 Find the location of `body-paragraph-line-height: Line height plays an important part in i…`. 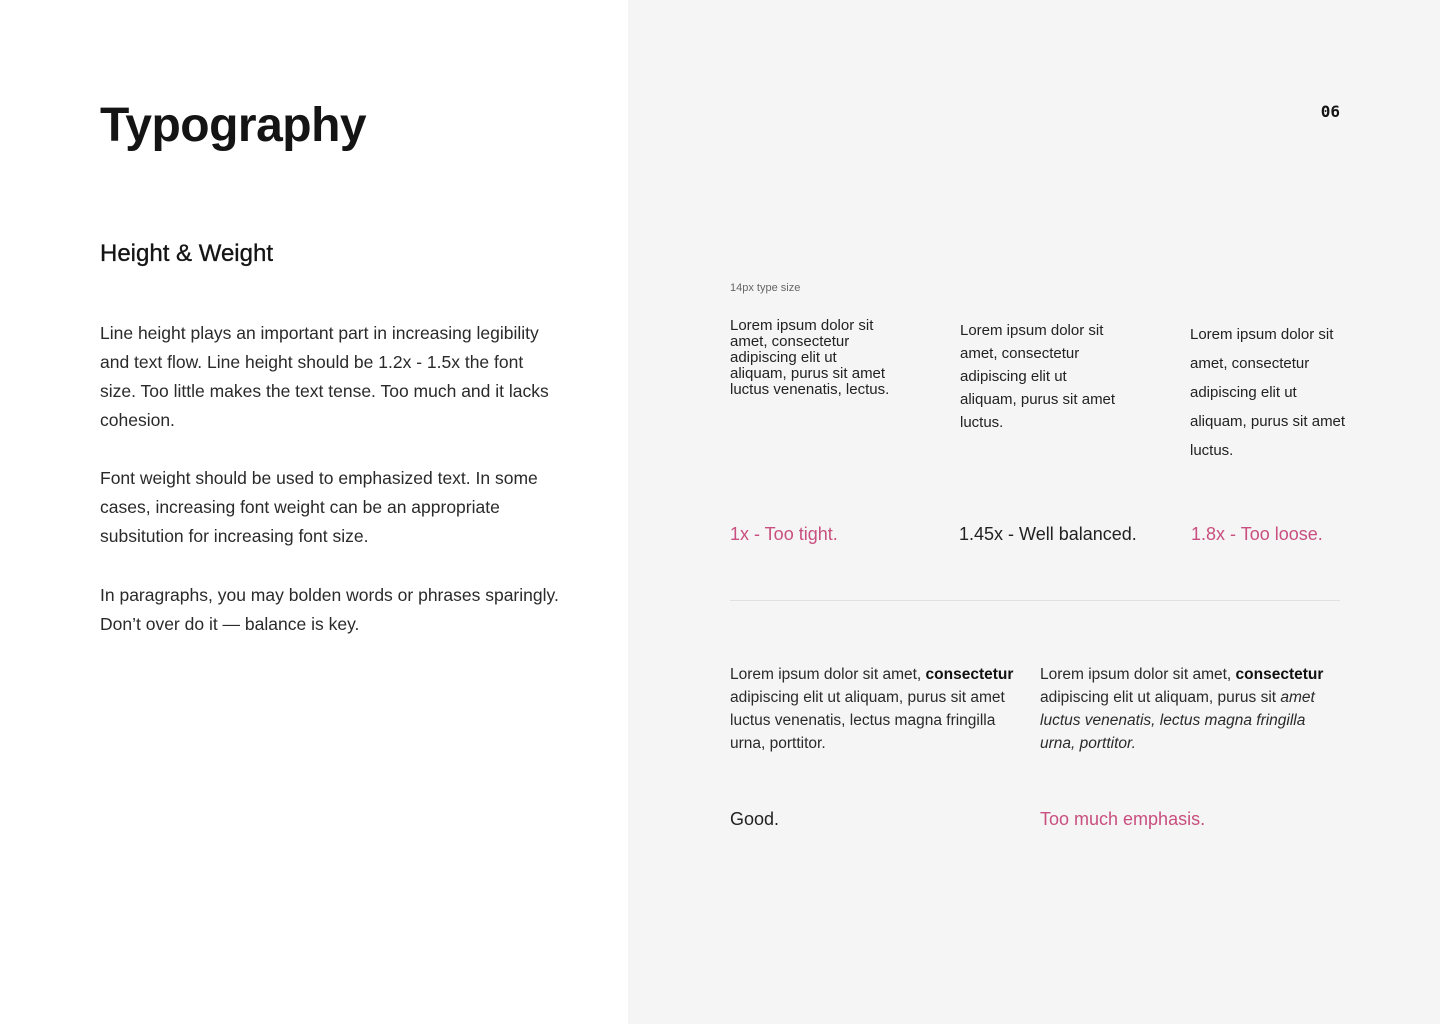

body-paragraph-line-height: Line height plays an important part in i… is located at coordinates (324, 376).